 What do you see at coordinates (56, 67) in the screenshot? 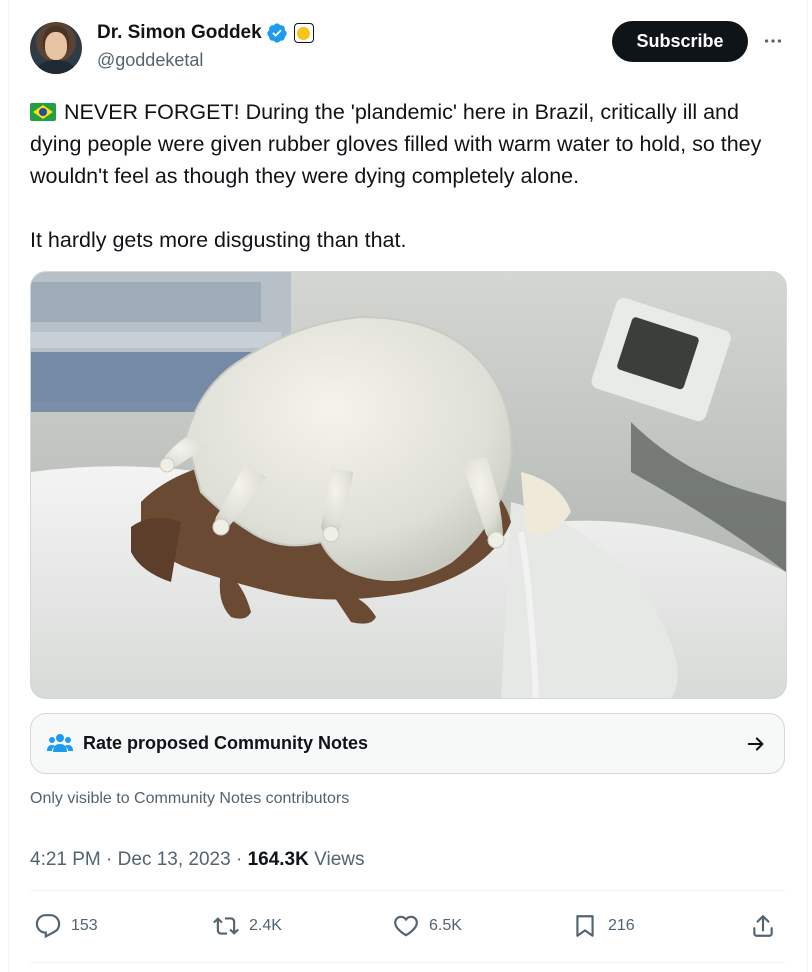
I see `avatar-body` at bounding box center [56, 67].